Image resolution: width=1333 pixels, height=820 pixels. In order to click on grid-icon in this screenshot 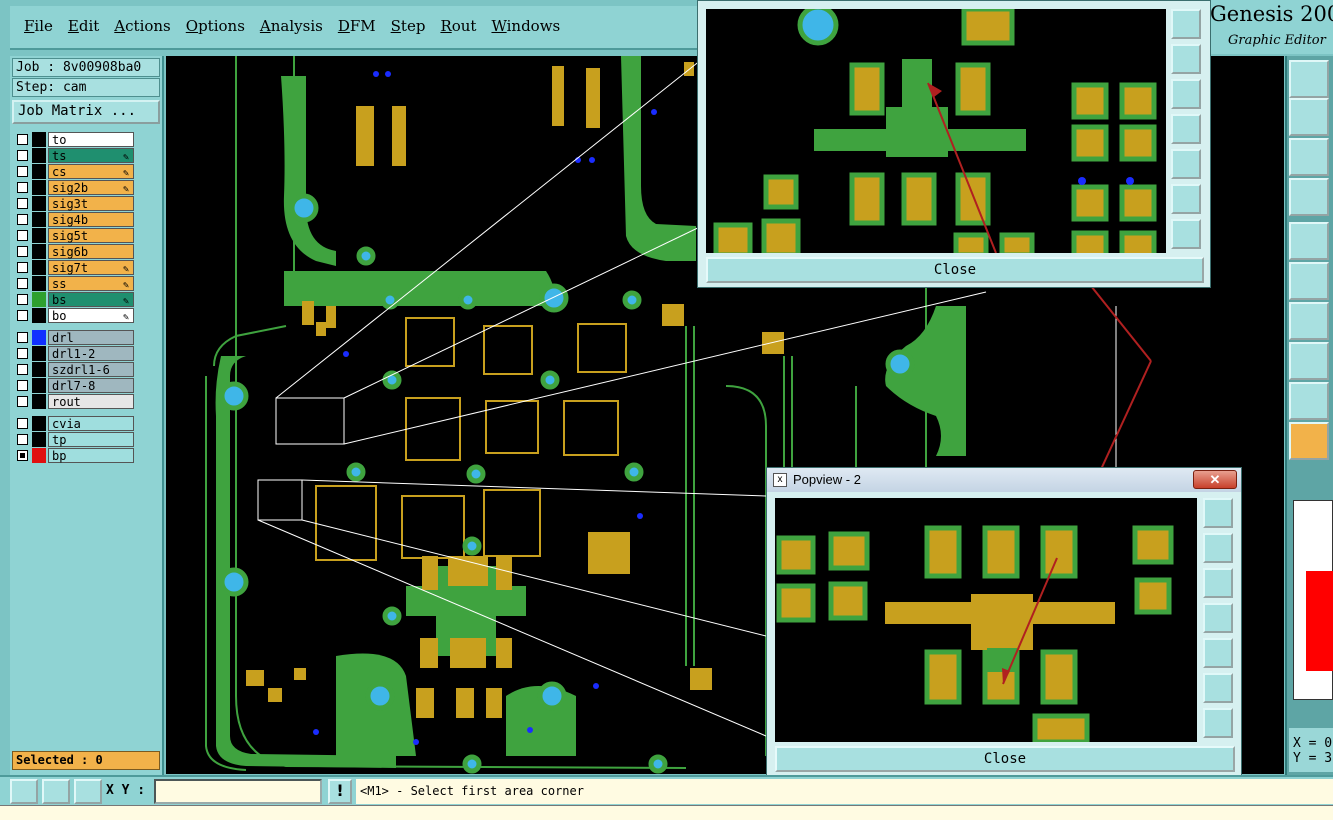, I will do `click(88, 791)`.